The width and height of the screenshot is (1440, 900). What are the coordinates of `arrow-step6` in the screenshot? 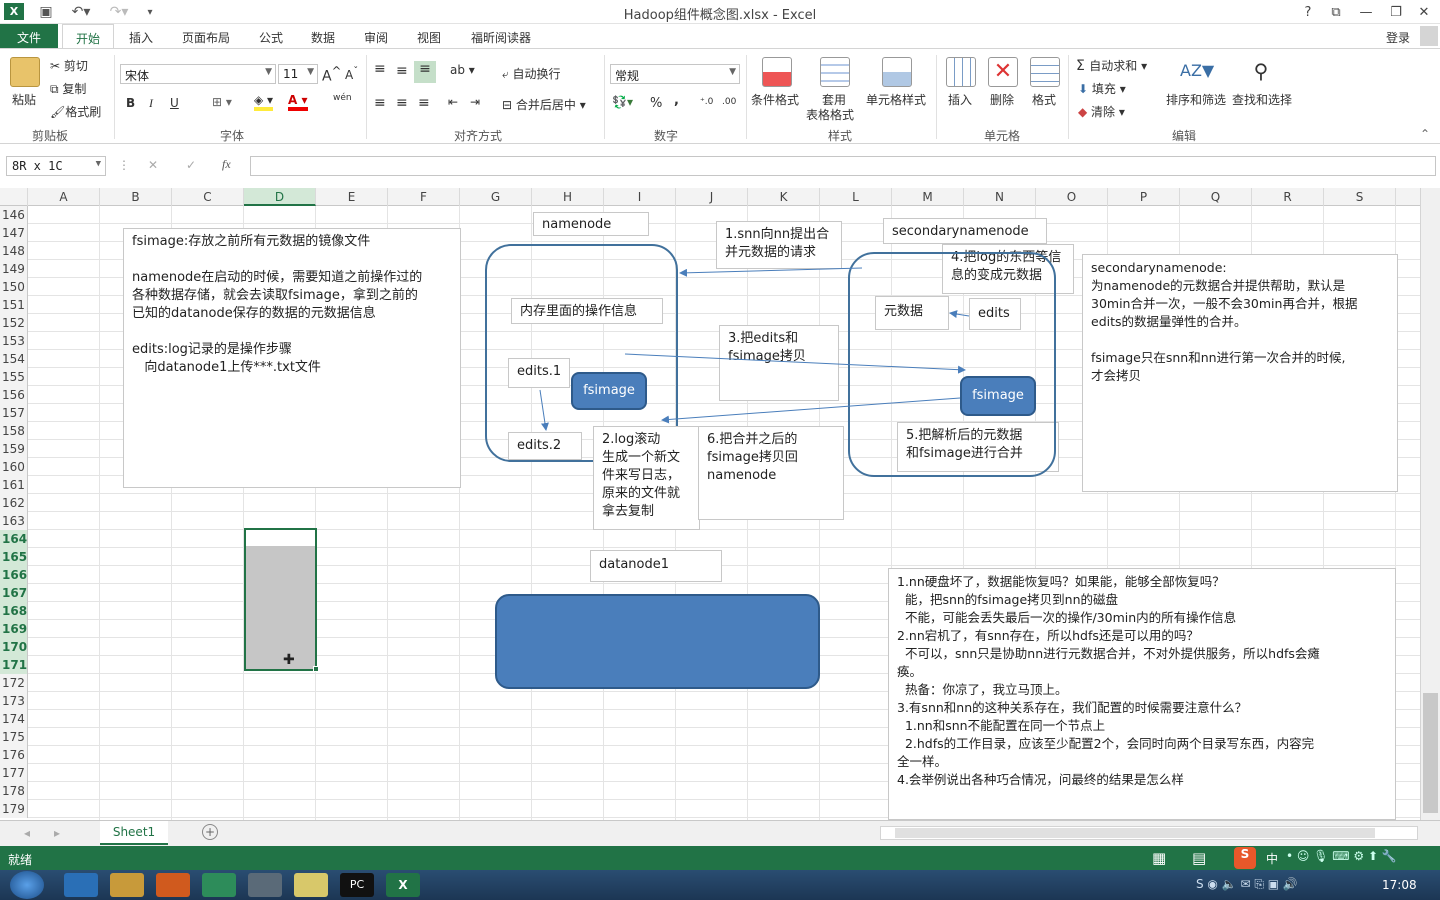 It's located at (811, 410).